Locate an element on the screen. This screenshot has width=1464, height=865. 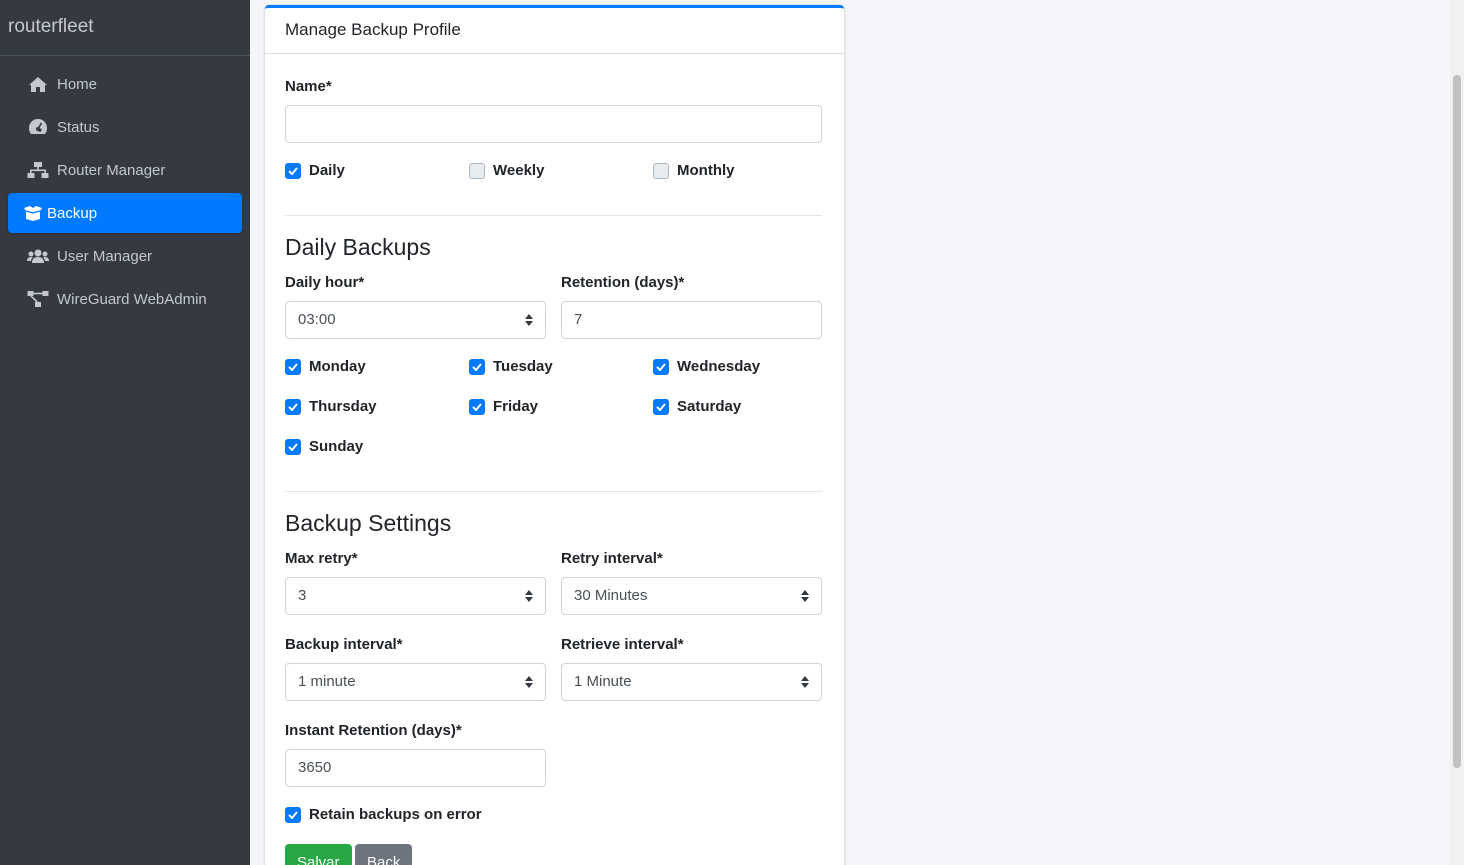
network-icon is located at coordinates (38, 170).